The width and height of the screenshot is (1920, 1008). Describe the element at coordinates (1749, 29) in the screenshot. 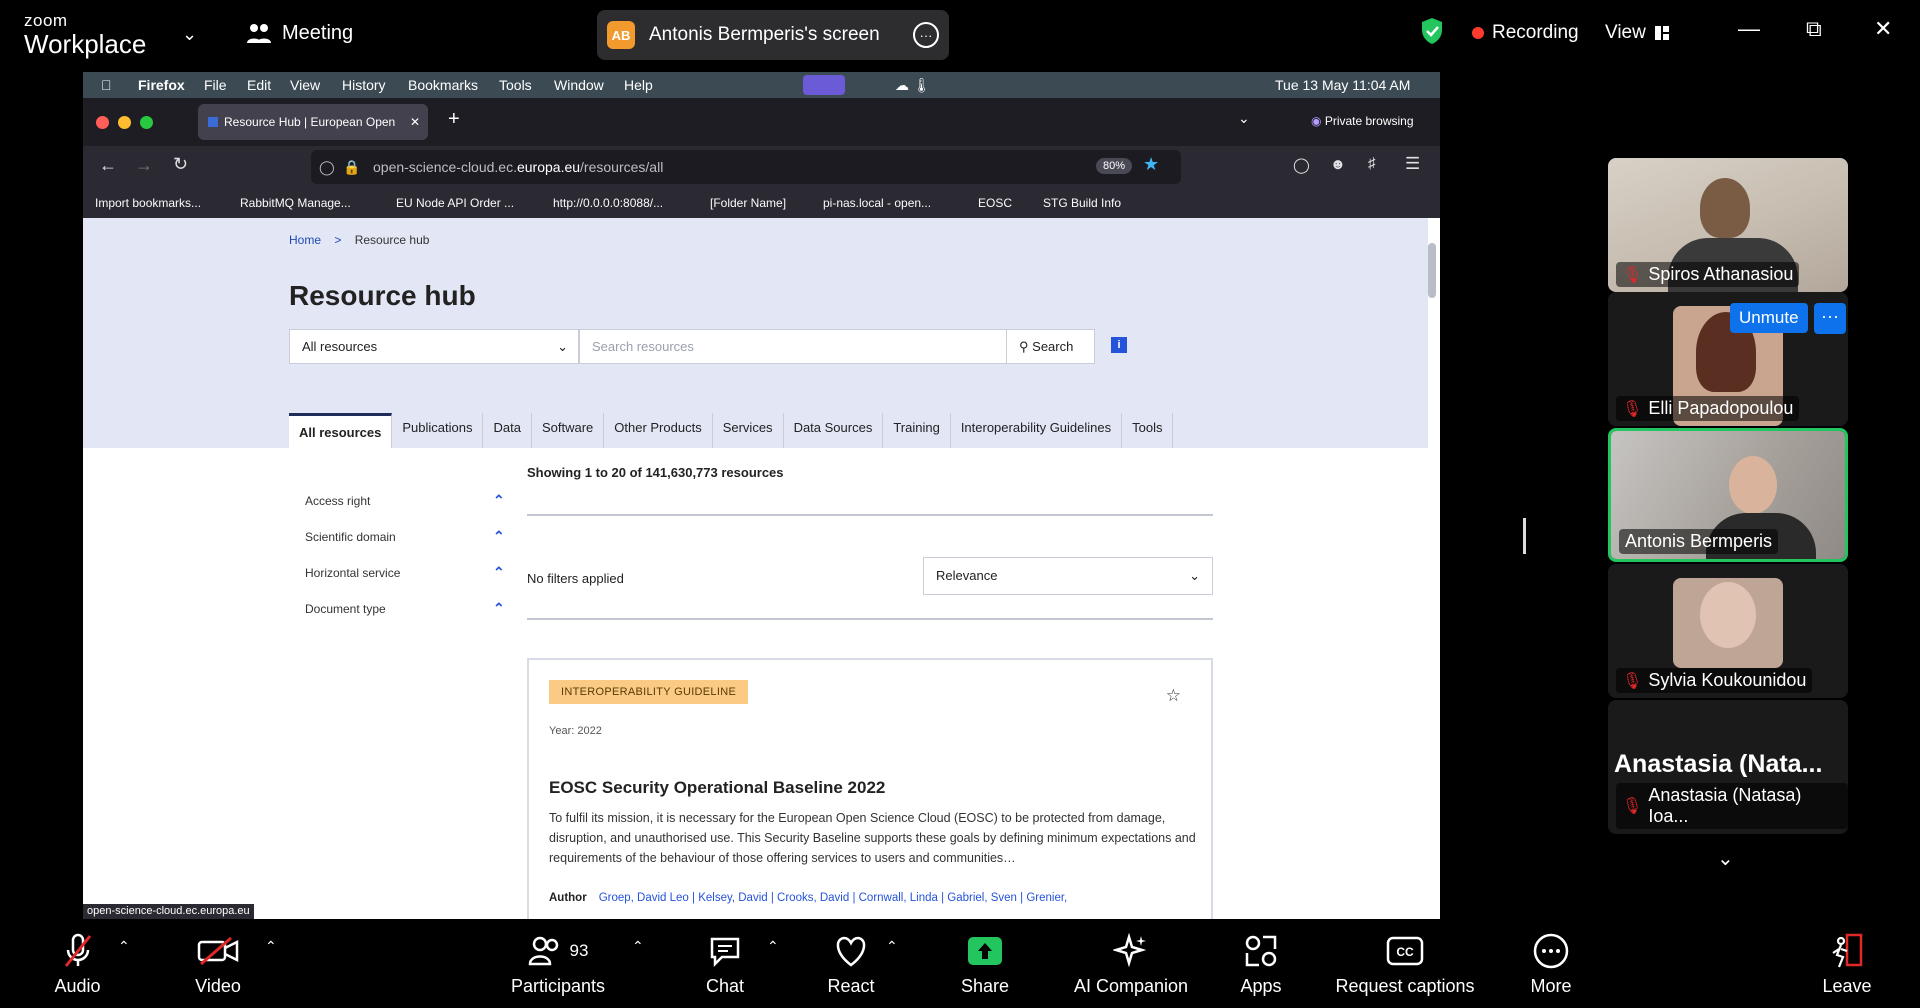

I see `minimize-icon: —` at that location.